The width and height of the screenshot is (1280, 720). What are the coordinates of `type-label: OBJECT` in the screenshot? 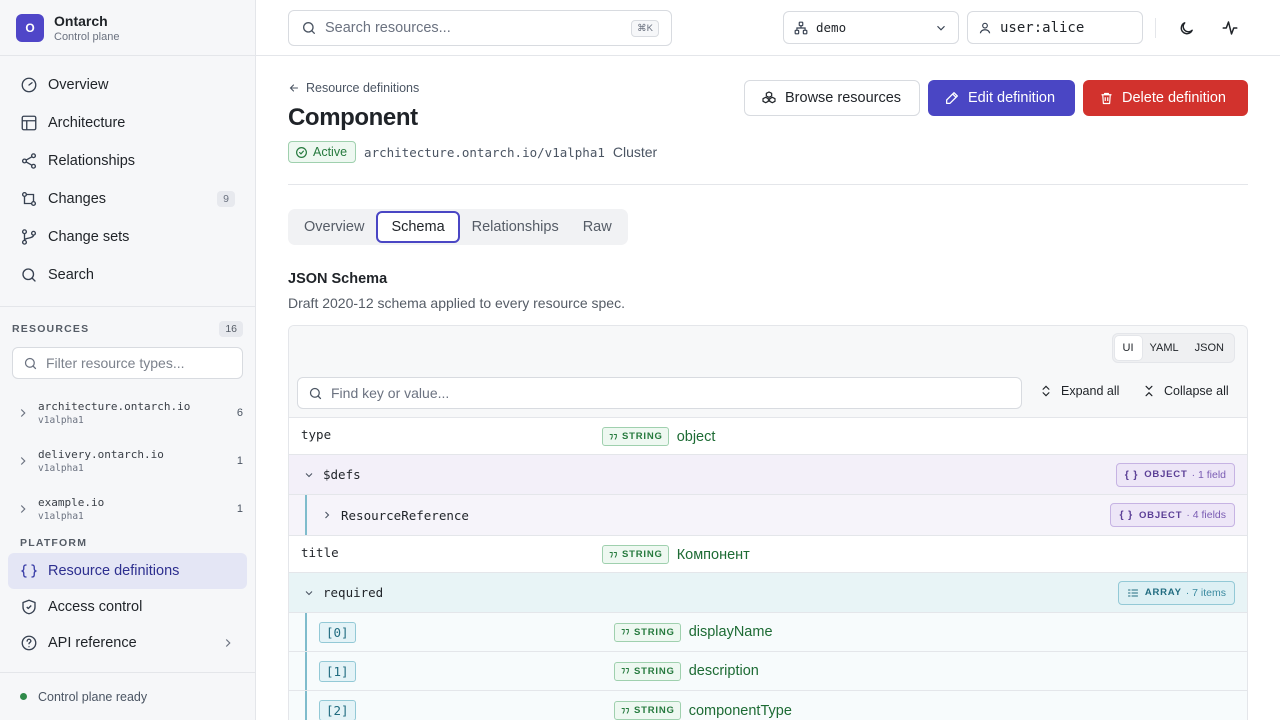 It's located at (1160, 515).